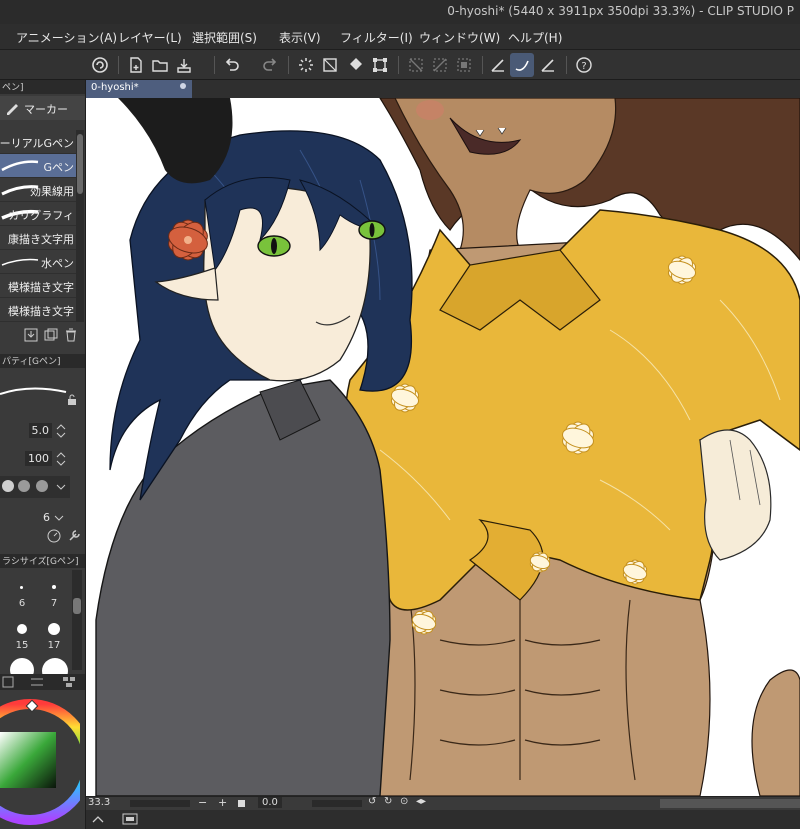 The width and height of the screenshot is (800, 829). I want to click on opacity-row: 100, so click(42, 459).